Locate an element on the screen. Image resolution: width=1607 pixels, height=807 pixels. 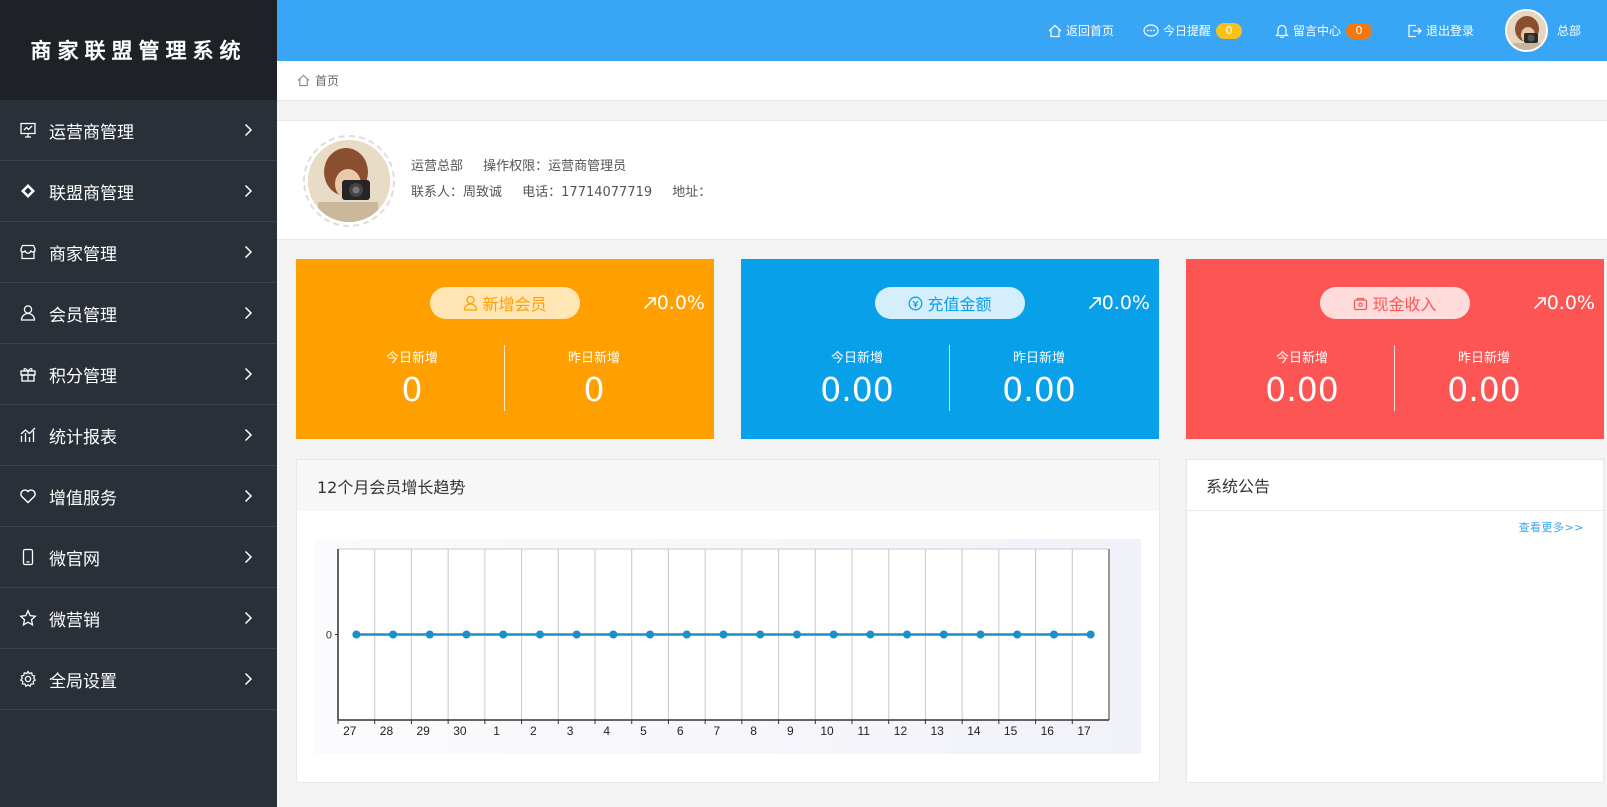
sidebar-item-label: 商家管理 is located at coordinates (83, 254).